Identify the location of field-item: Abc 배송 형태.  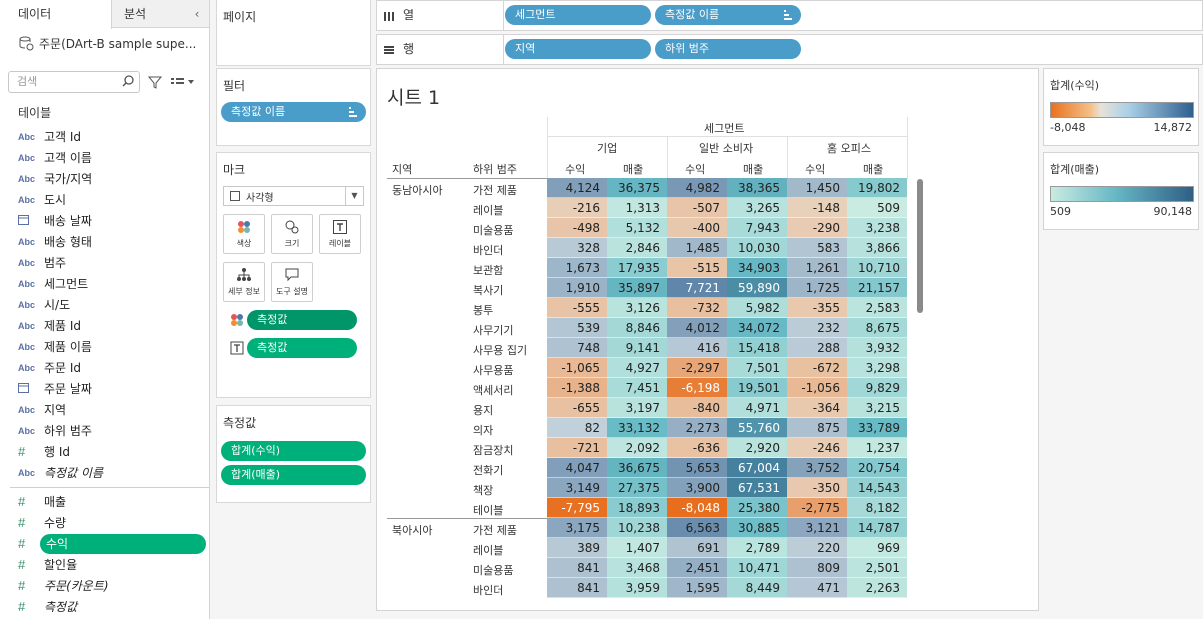
(104, 241).